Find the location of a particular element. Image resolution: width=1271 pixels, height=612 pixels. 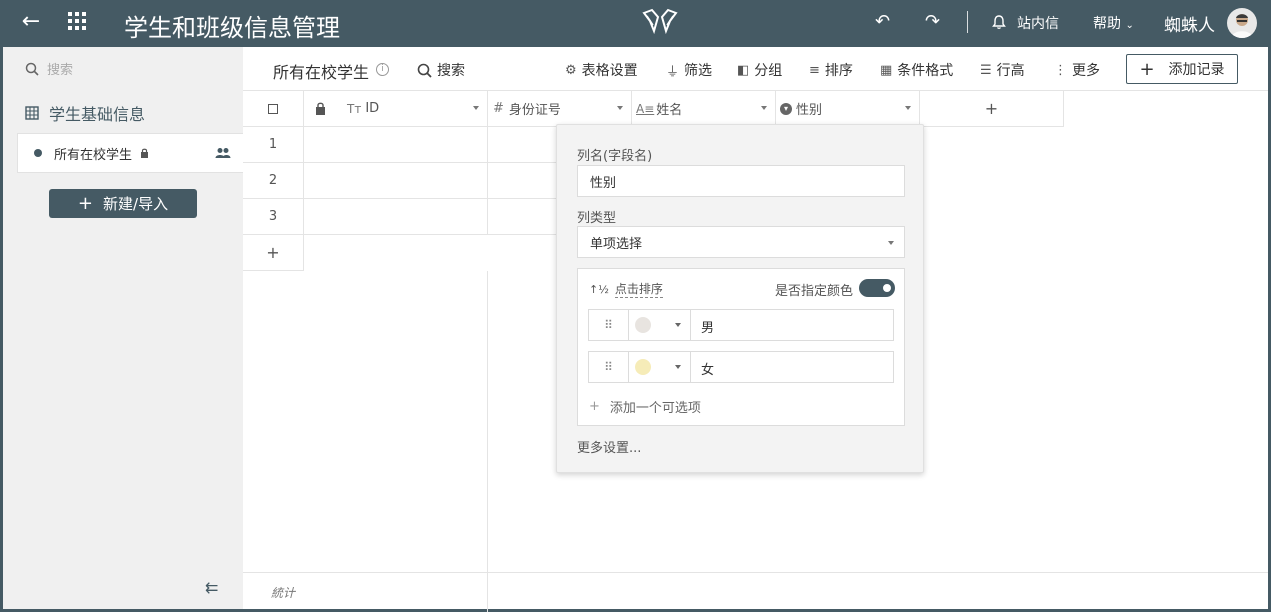

text-field-icon: A≡ is located at coordinates (645, 108).